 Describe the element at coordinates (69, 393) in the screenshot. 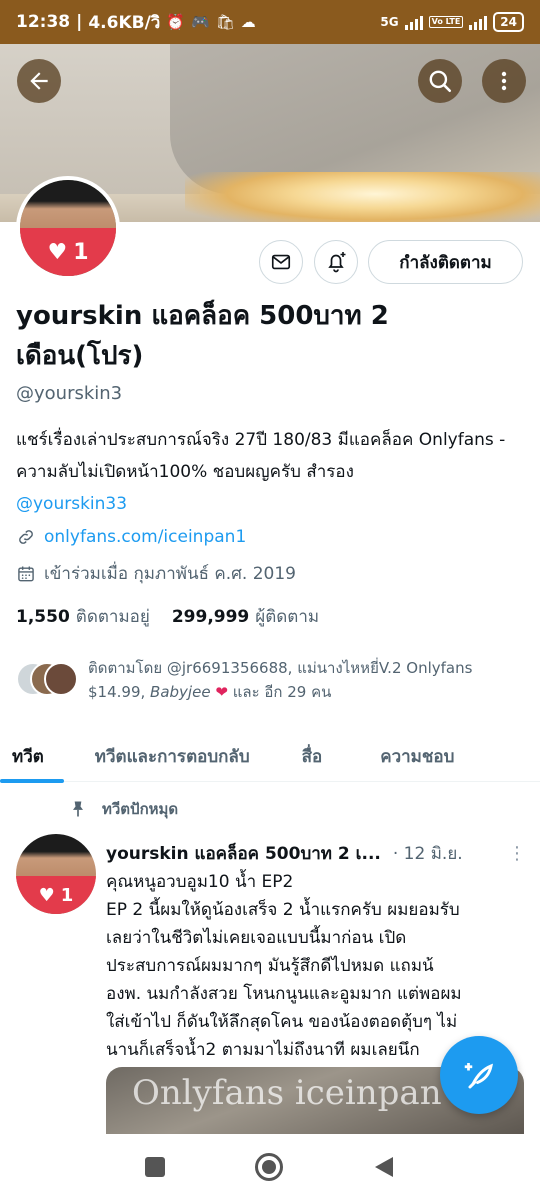

I see `profile-handle: @yourskin3` at that location.